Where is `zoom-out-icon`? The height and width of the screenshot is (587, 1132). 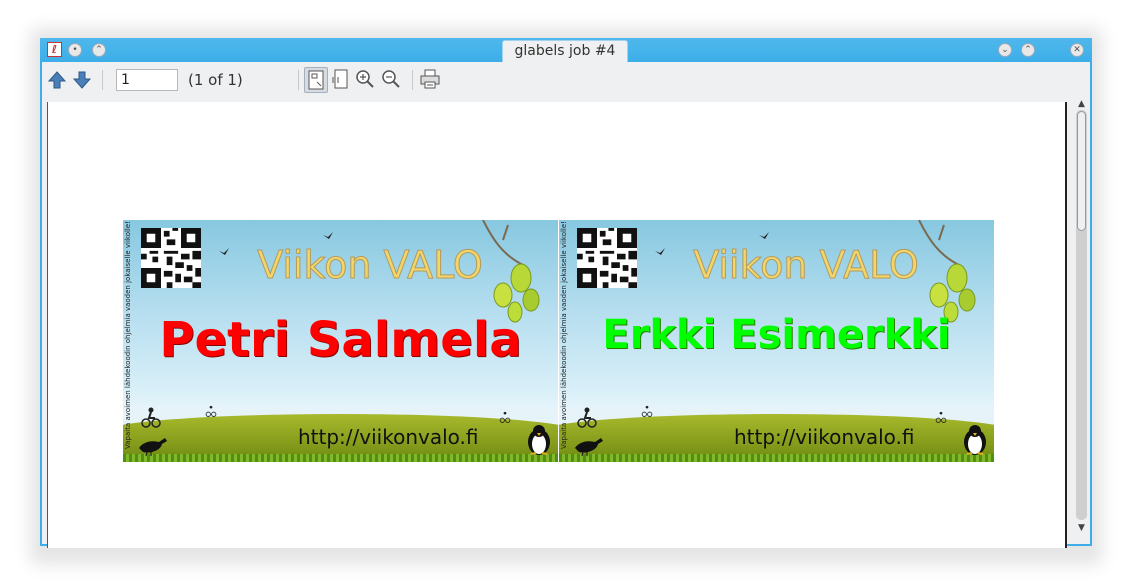
zoom-out-icon is located at coordinates (392, 80).